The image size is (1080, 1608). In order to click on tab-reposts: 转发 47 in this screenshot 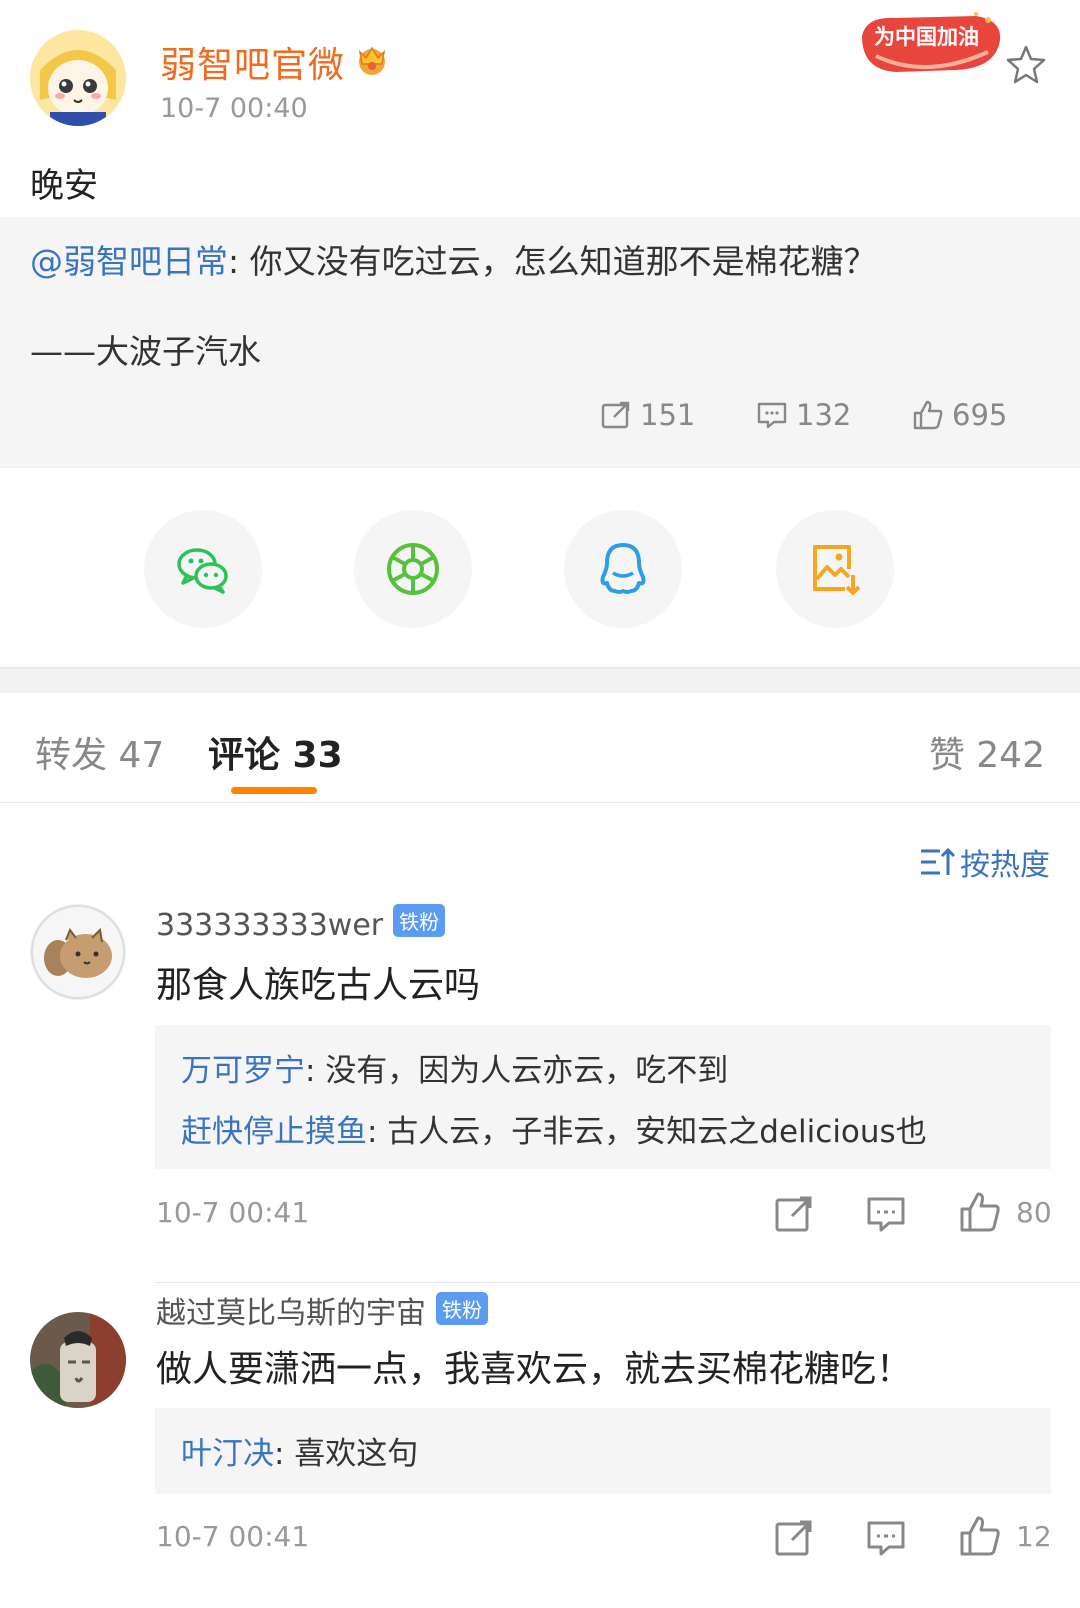, I will do `click(99, 752)`.